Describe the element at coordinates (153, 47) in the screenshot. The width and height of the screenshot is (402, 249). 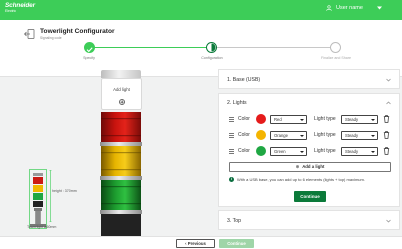
I see `stepper-line-done` at that location.